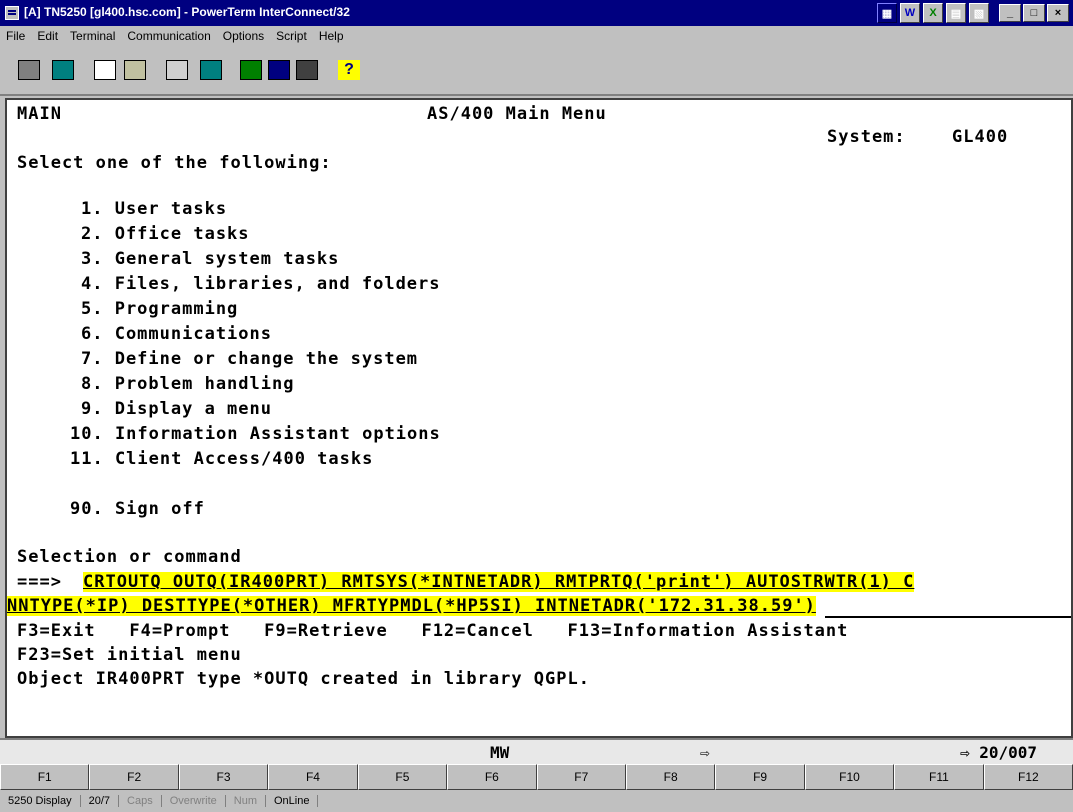 The width and height of the screenshot is (1073, 812). I want to click on close-button: ×, so click(1058, 13).